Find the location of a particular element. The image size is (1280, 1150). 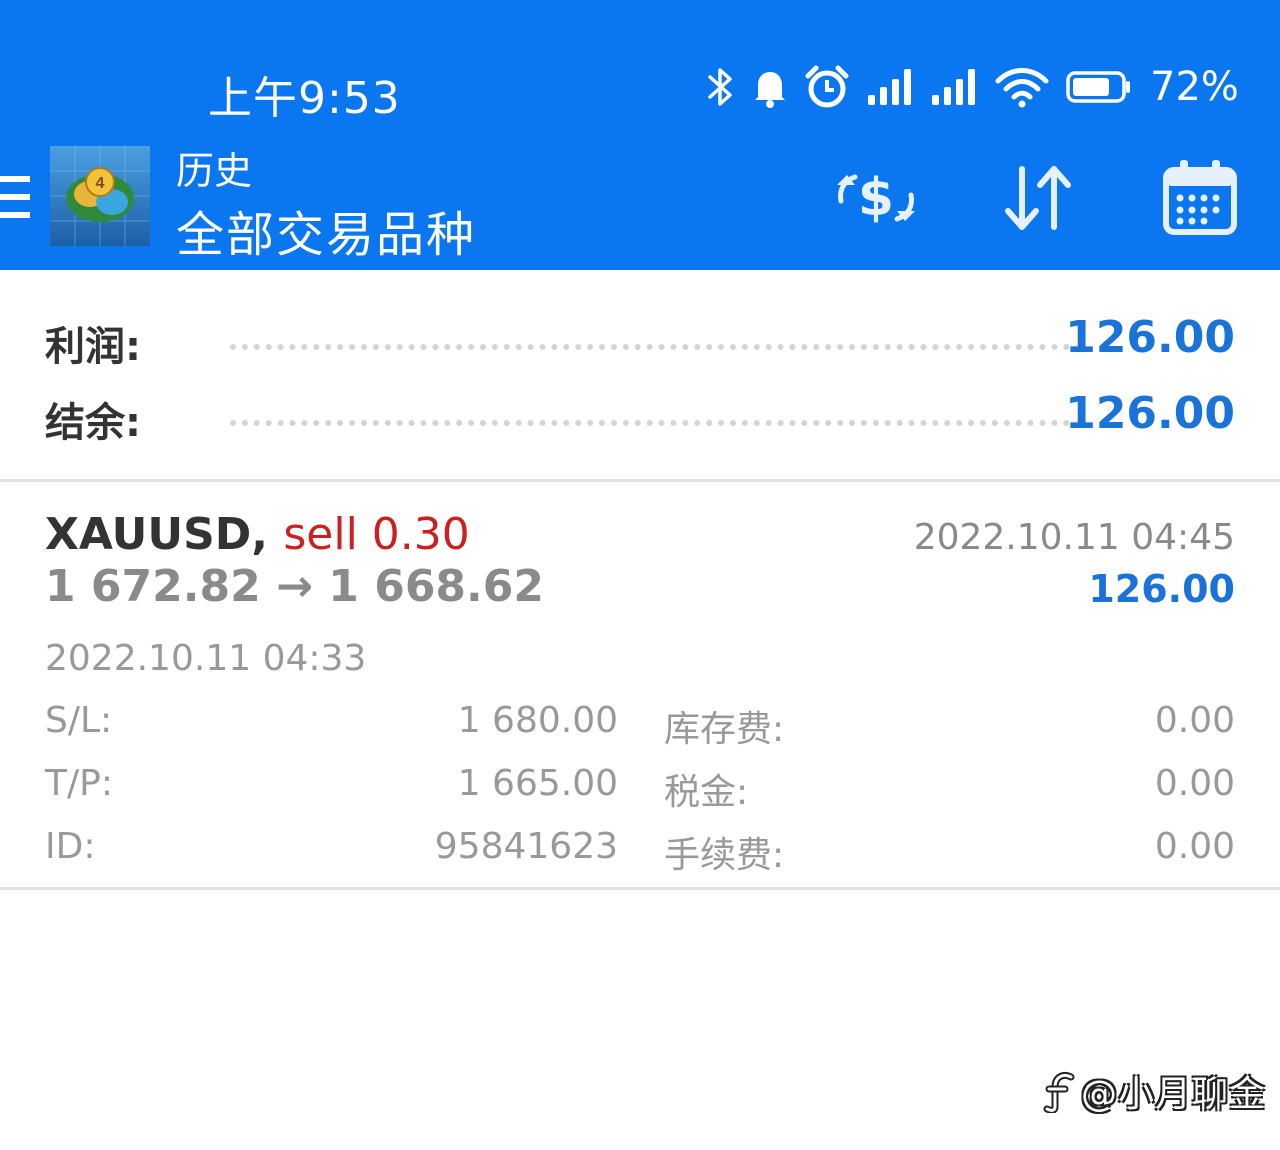

commission-label: 手续费: is located at coordinates (724, 855).